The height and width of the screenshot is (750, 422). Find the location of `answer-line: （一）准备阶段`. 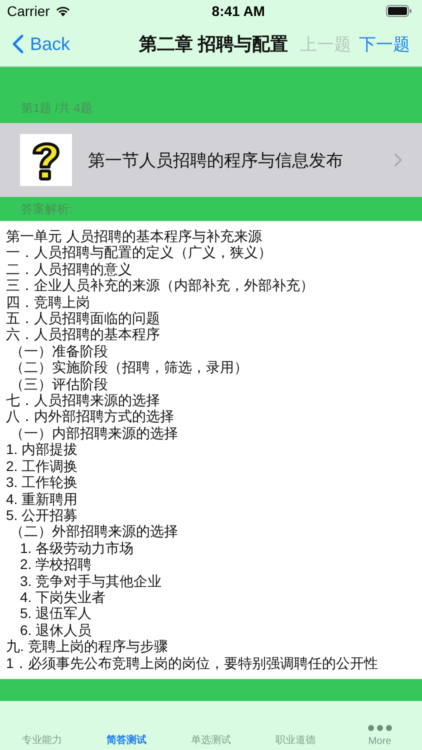

answer-line: （一）准备阶段 is located at coordinates (59, 351).